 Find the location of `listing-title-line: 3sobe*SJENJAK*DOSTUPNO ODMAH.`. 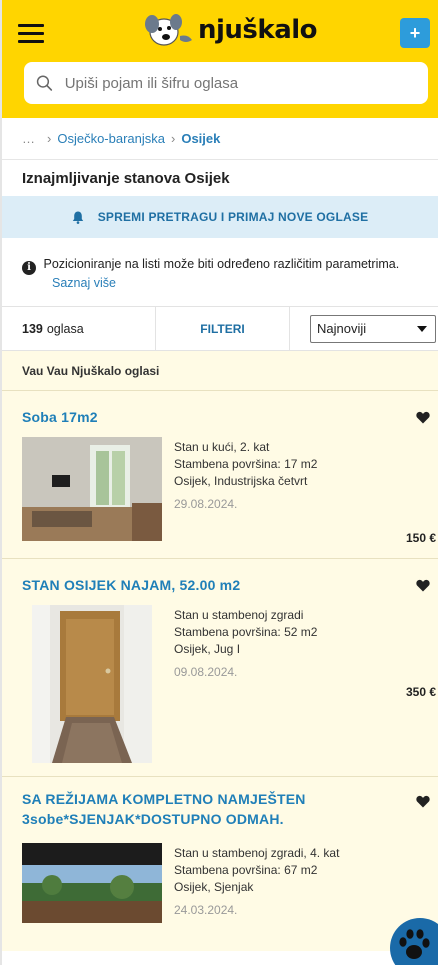

listing-title-line: 3sobe*SJENJAK*DOSTUPNO ODMAH. is located at coordinates (153, 819).